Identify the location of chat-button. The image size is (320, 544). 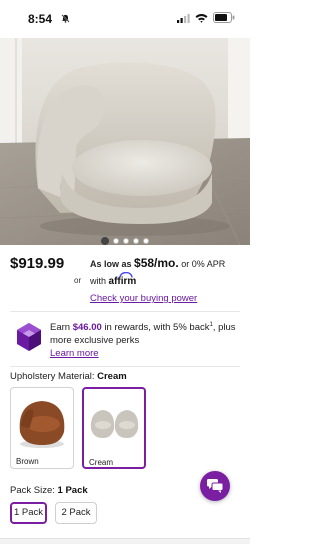
(215, 486).